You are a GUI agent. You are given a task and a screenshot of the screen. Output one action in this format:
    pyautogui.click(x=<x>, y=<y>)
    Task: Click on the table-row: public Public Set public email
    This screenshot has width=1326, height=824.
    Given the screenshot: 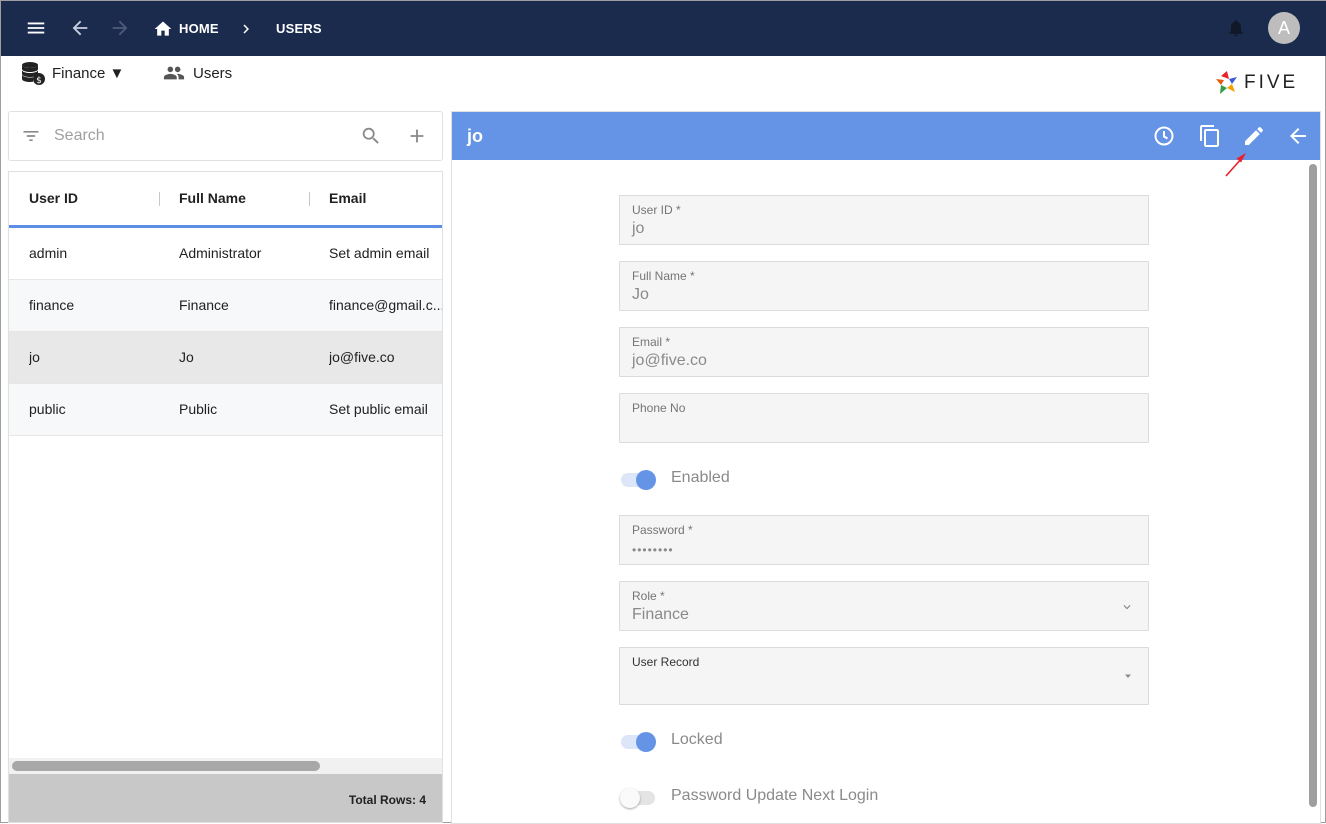 What is the action you would take?
    pyautogui.click(x=225, y=410)
    